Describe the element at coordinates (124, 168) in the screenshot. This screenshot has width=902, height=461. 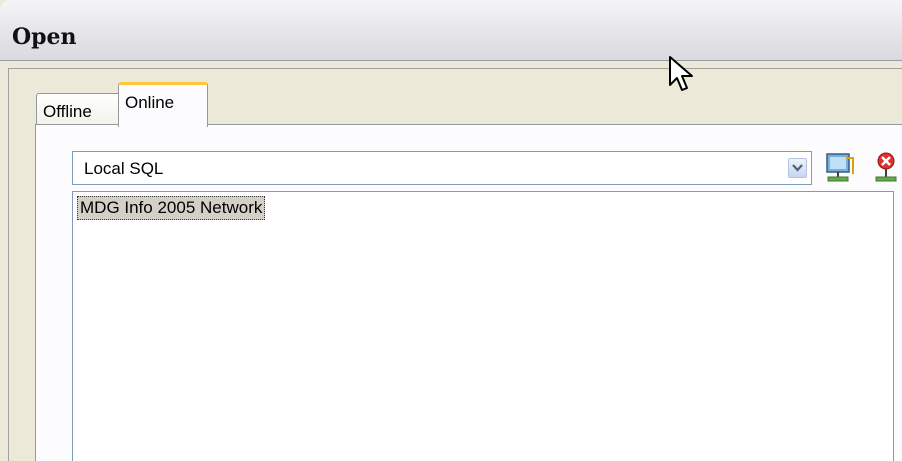
I see `source-select-value: Local SQL` at that location.